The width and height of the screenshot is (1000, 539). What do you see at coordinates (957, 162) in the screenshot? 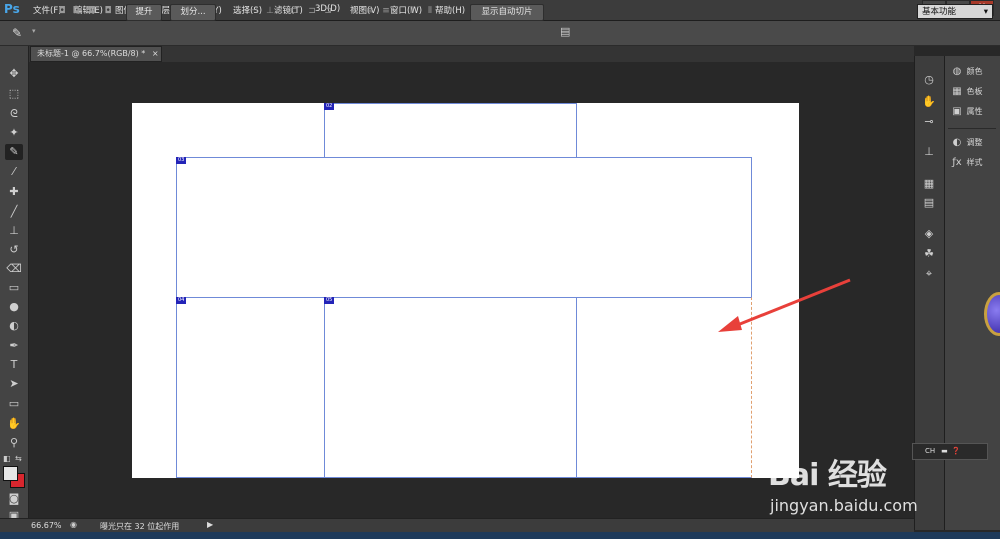
I see `styles-icon: ƒx` at bounding box center [957, 162].